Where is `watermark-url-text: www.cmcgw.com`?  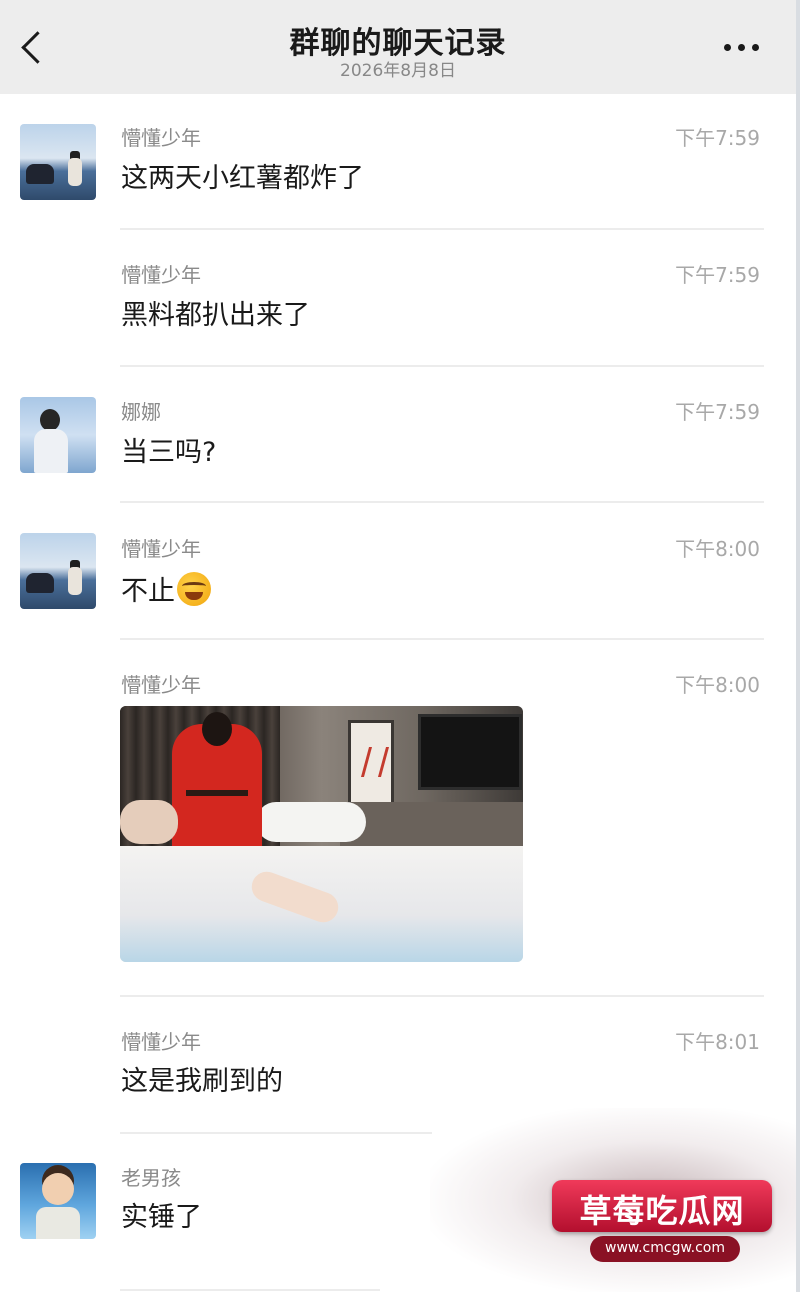 watermark-url-text: www.cmcgw.com is located at coordinates (665, 1248).